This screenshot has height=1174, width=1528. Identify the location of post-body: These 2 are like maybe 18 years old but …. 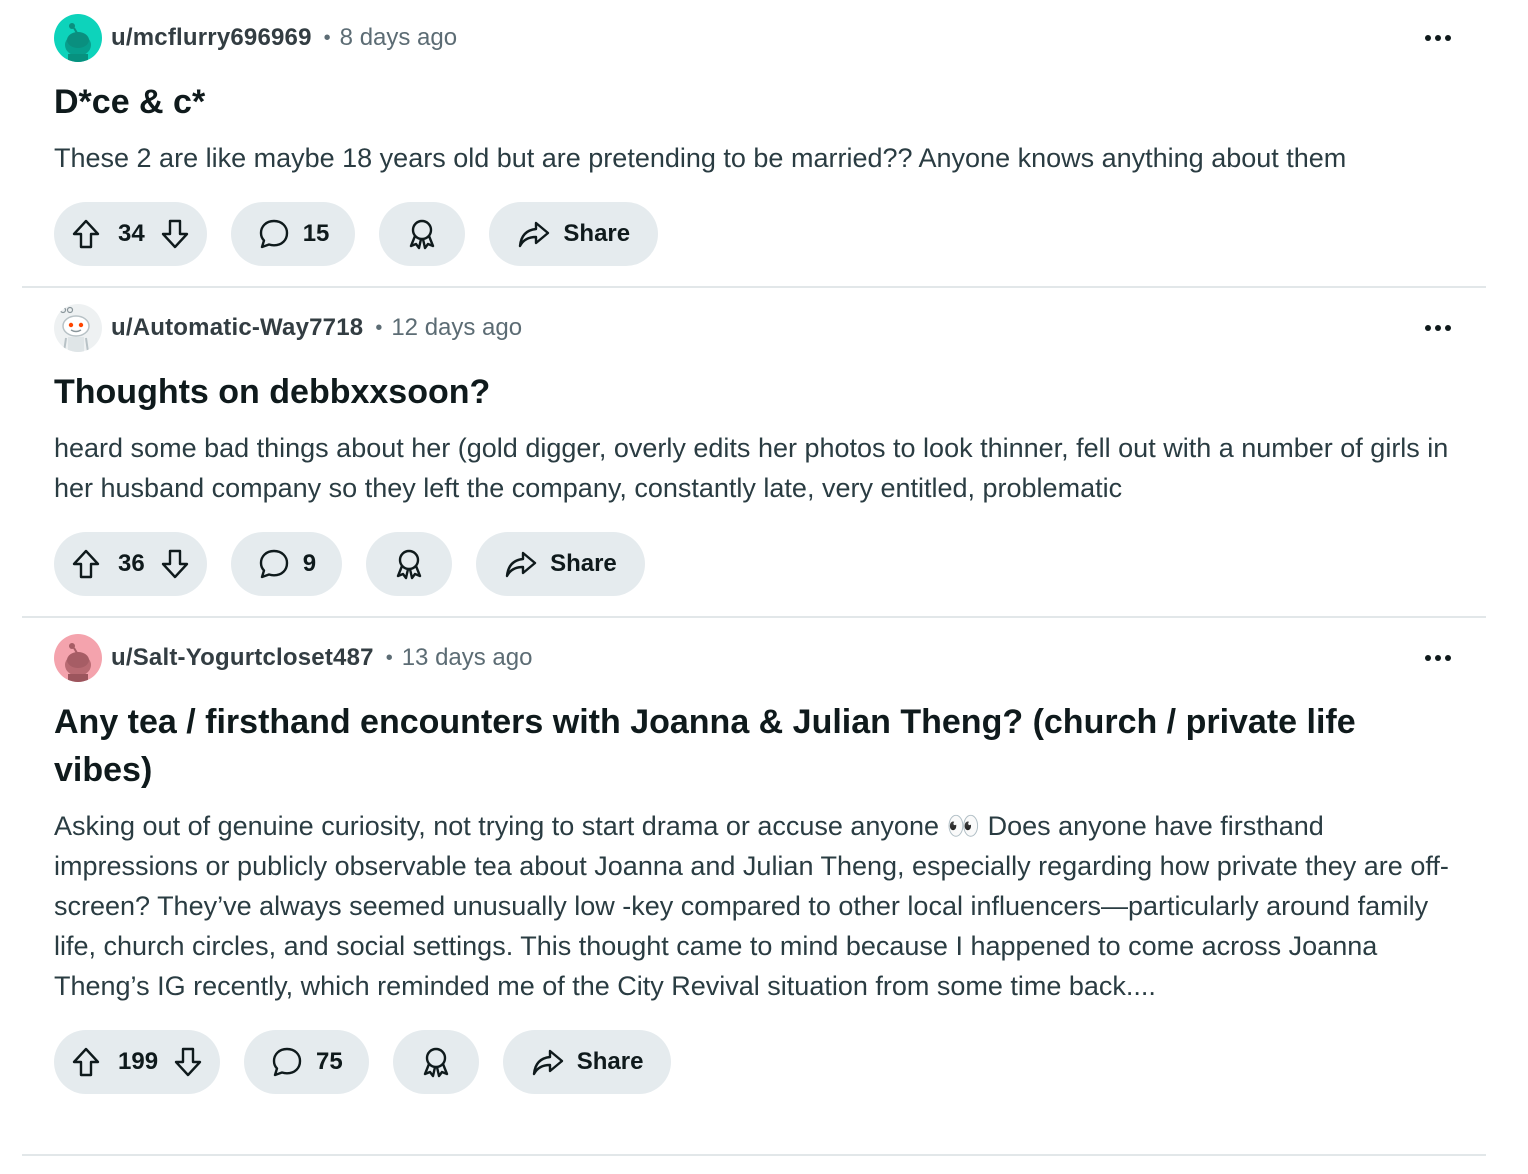
(754, 158).